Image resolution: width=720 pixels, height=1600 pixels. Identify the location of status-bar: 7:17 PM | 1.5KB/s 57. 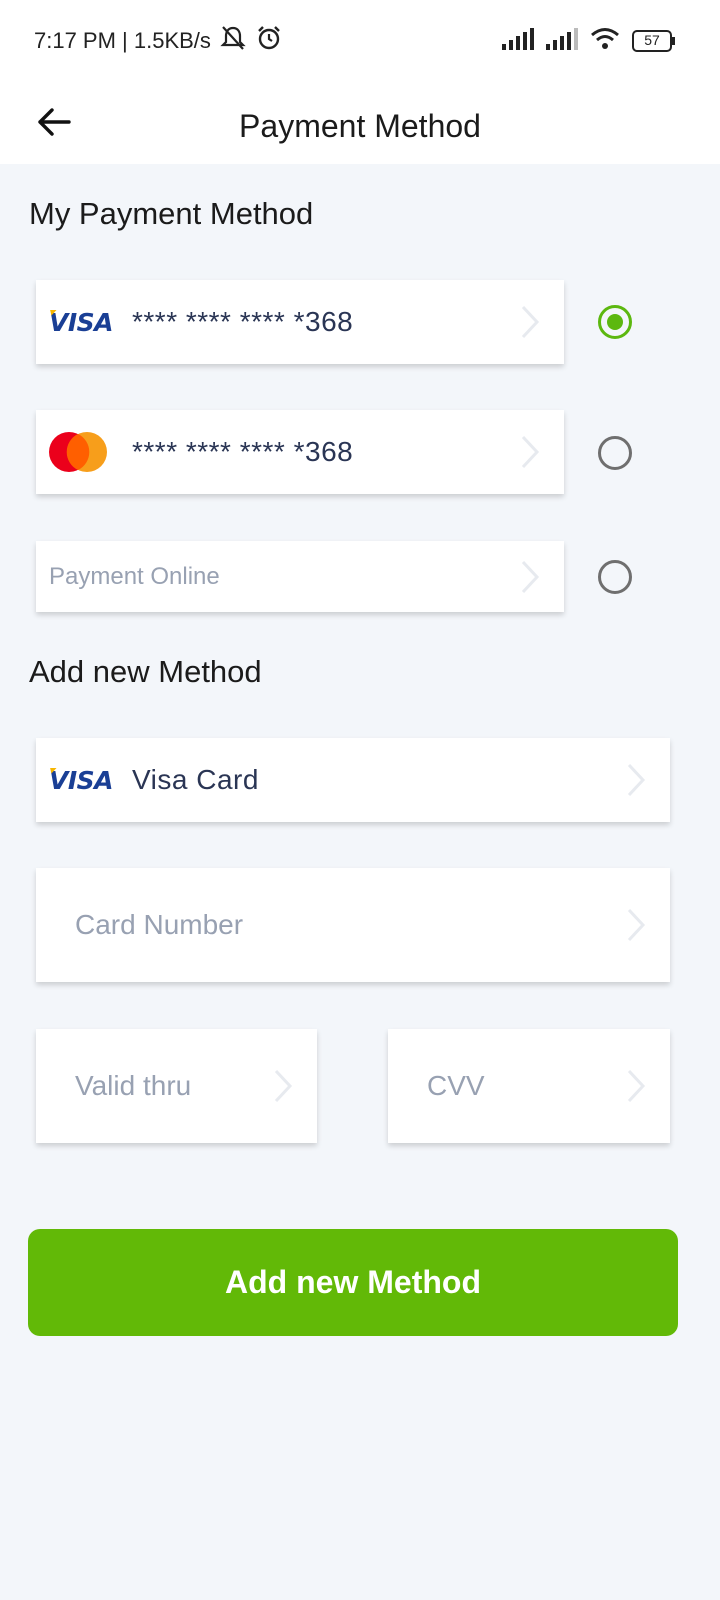
(360, 41).